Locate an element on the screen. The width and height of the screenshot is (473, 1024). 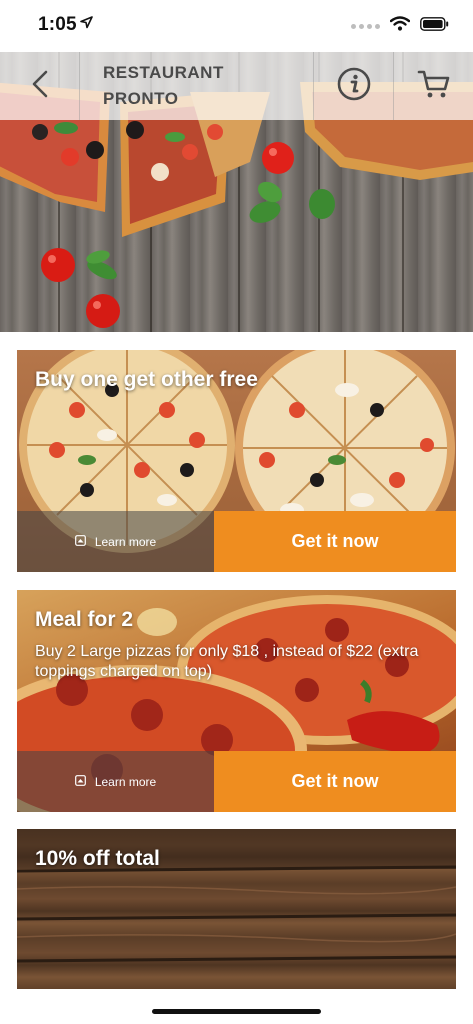
cart-button is located at coordinates (433, 86).